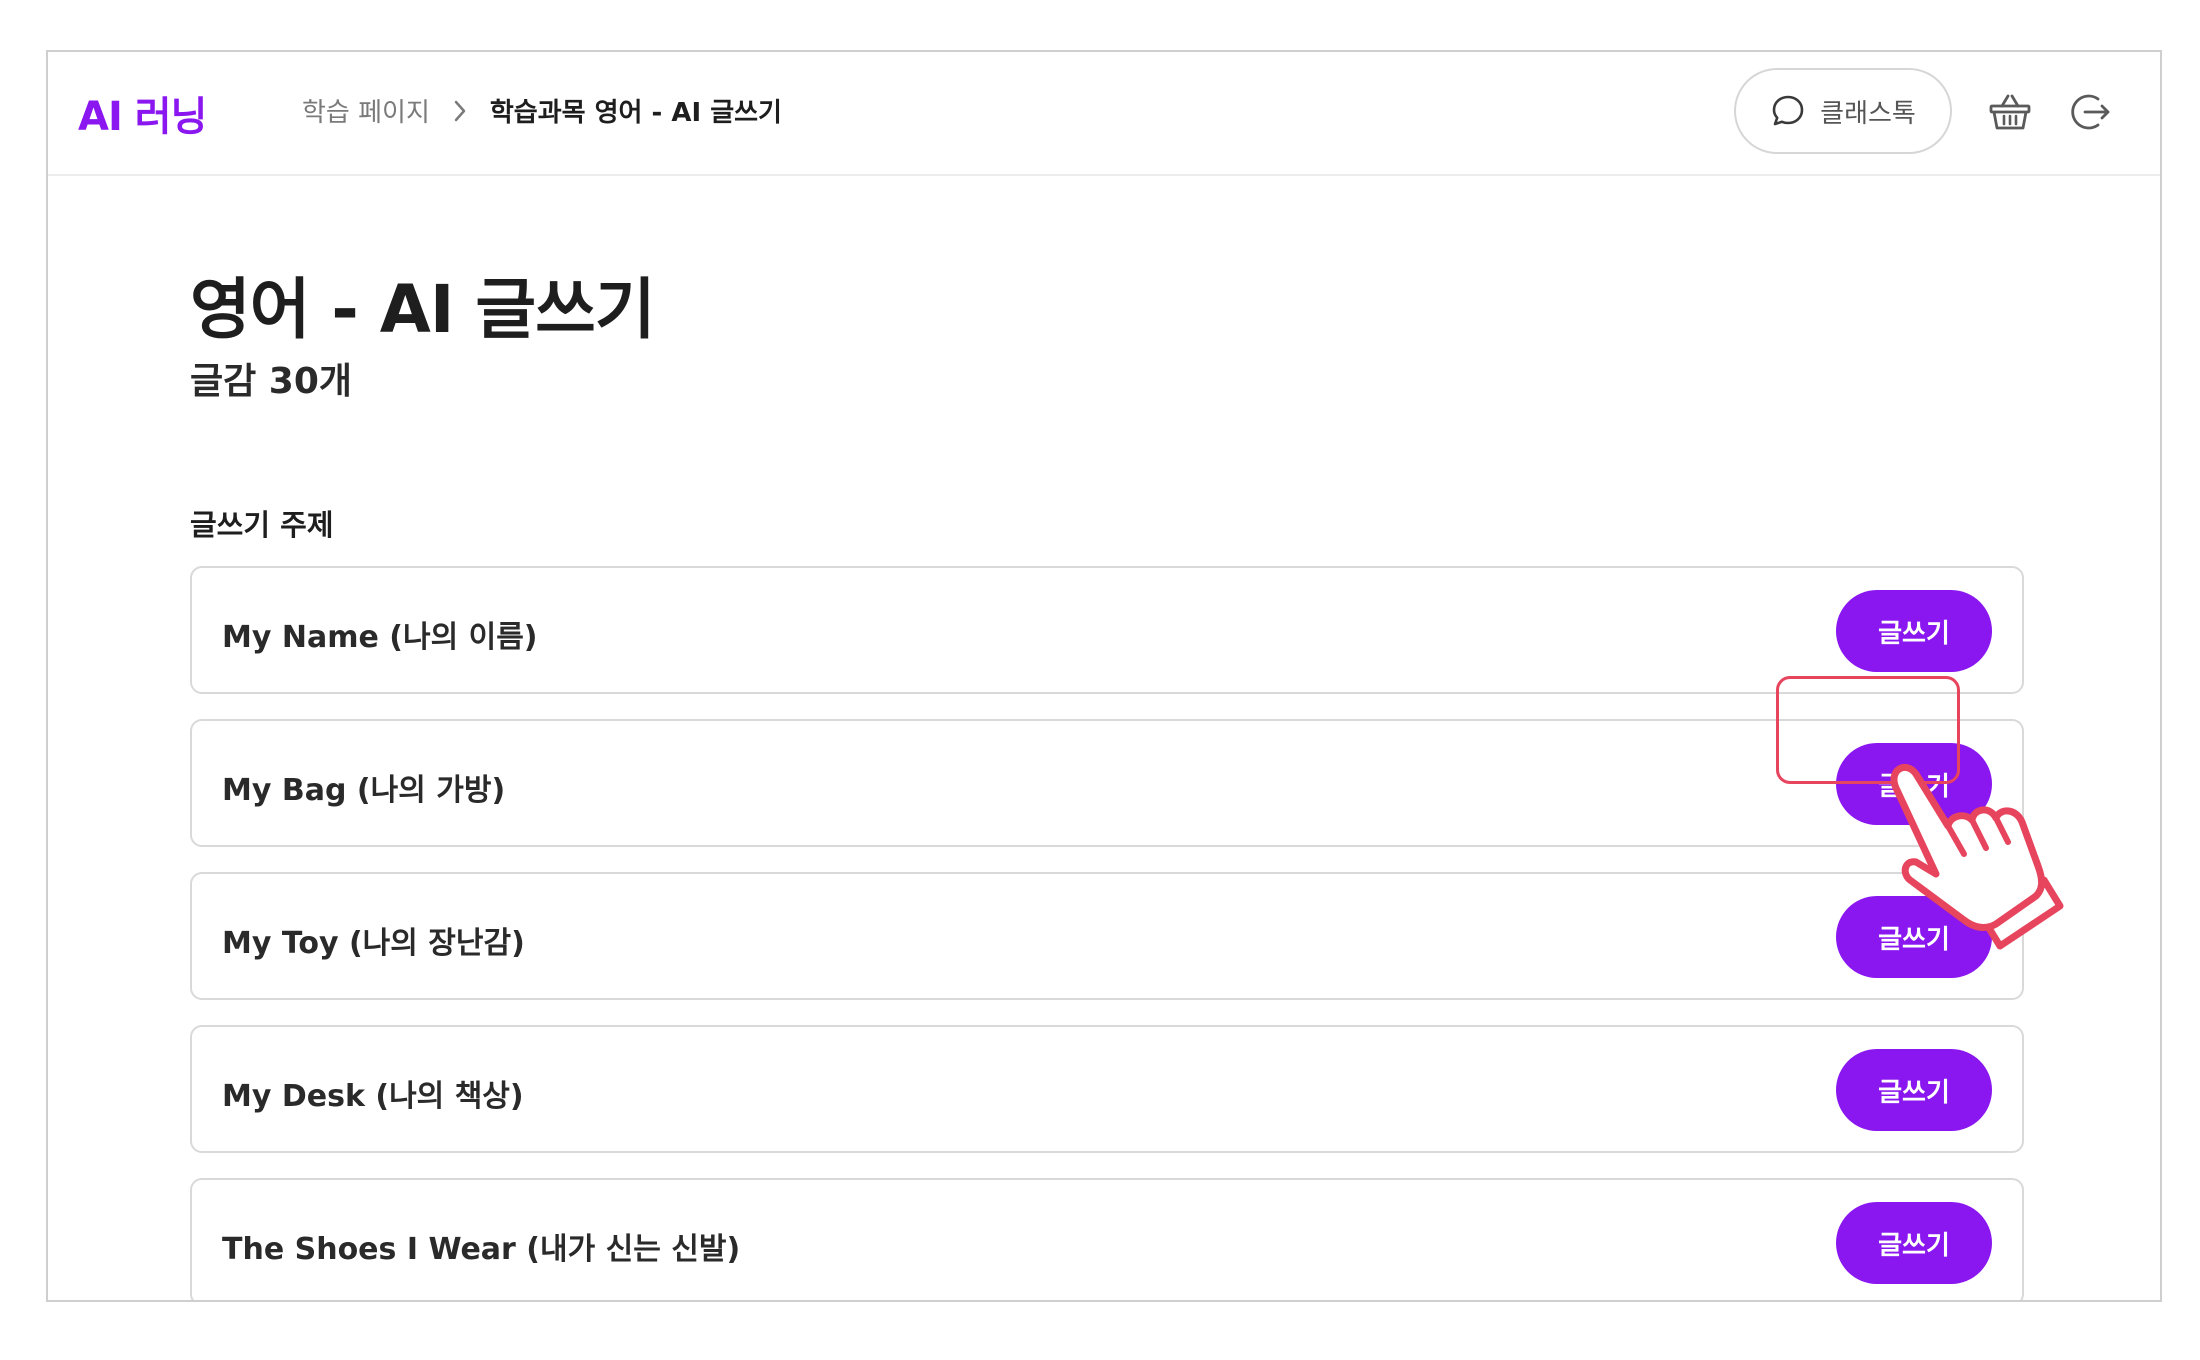 This screenshot has height=1360, width=2200. I want to click on topic-count: 글감 30개, so click(271, 381).